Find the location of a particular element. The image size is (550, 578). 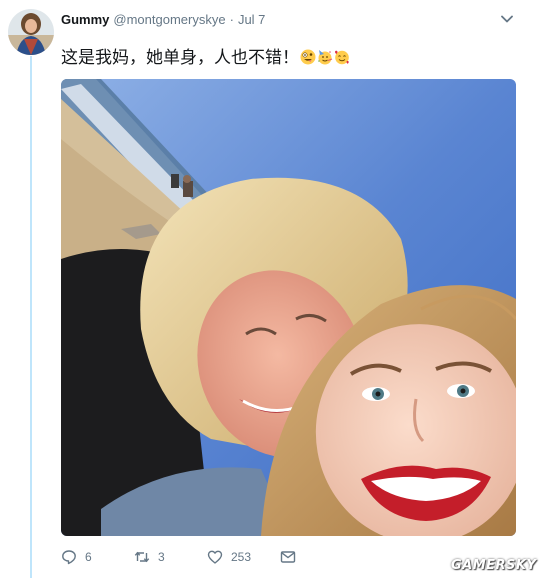

reply-count: 6 is located at coordinates (88, 557).